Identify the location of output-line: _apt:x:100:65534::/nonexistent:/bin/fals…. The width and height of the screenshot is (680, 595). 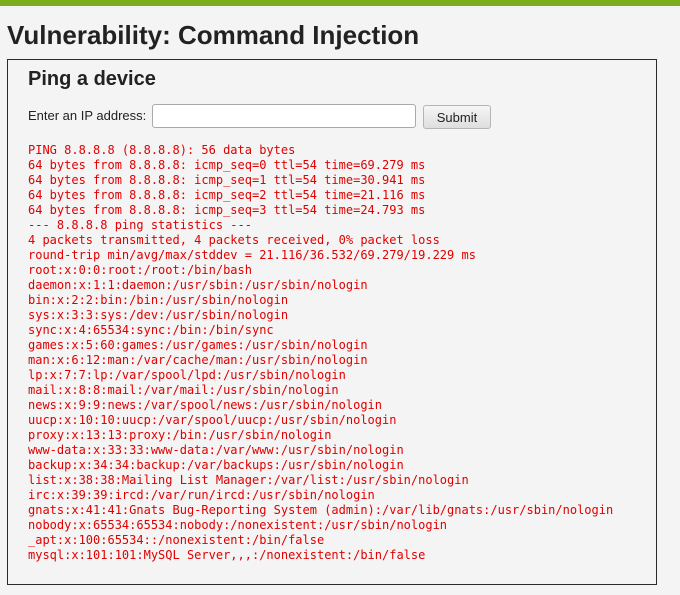
(176, 540).